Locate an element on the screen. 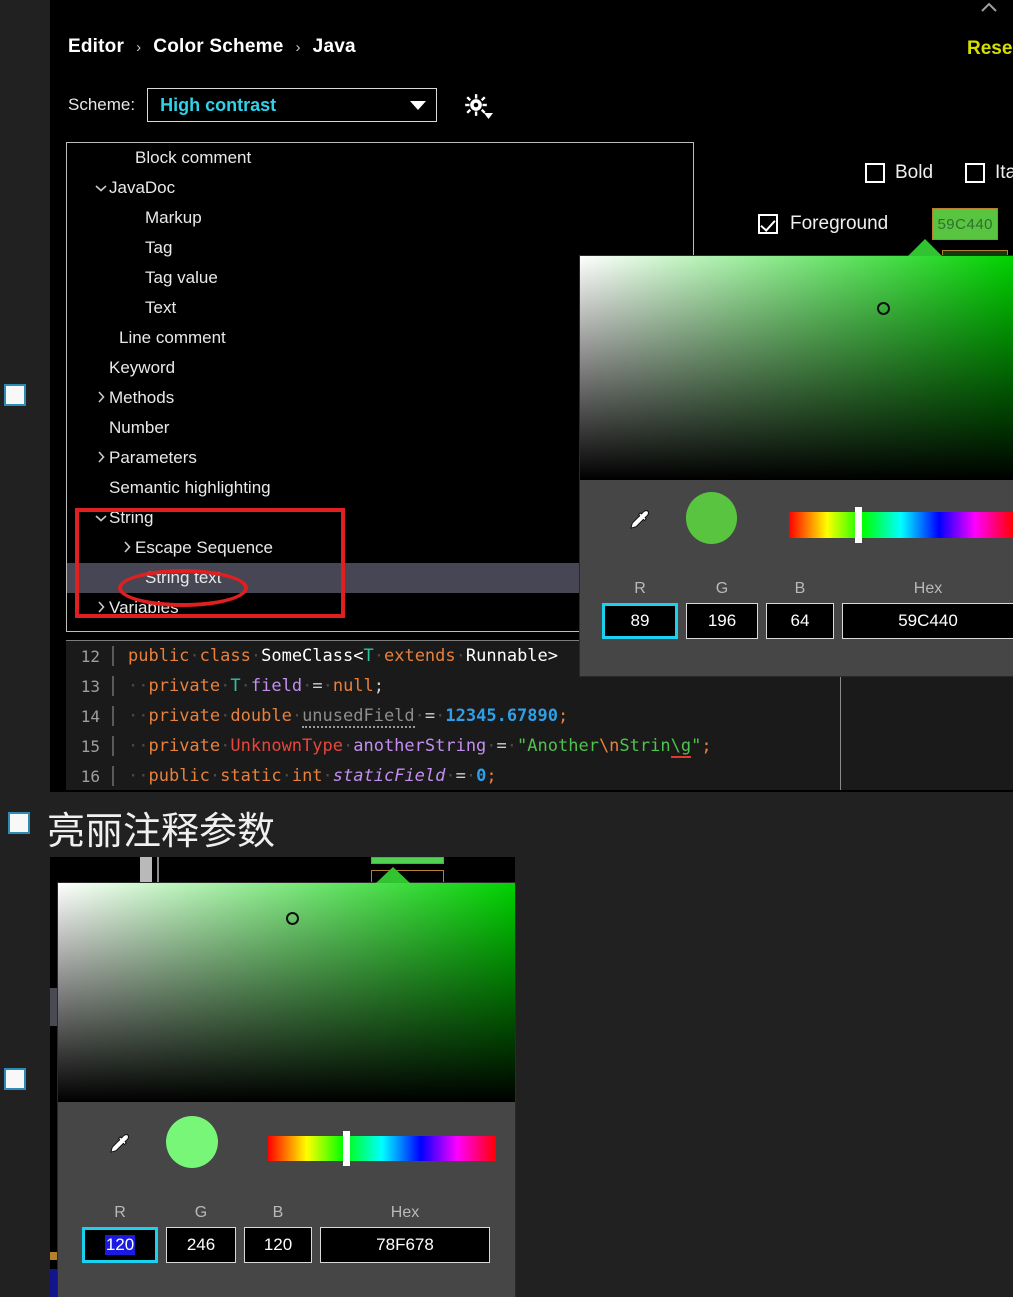 The image size is (1013, 1297). foreground-swatch-value: 59C440 is located at coordinates (965, 224).